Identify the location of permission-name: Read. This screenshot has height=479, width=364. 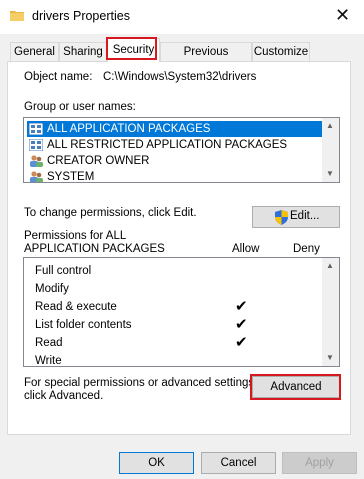
(49, 343).